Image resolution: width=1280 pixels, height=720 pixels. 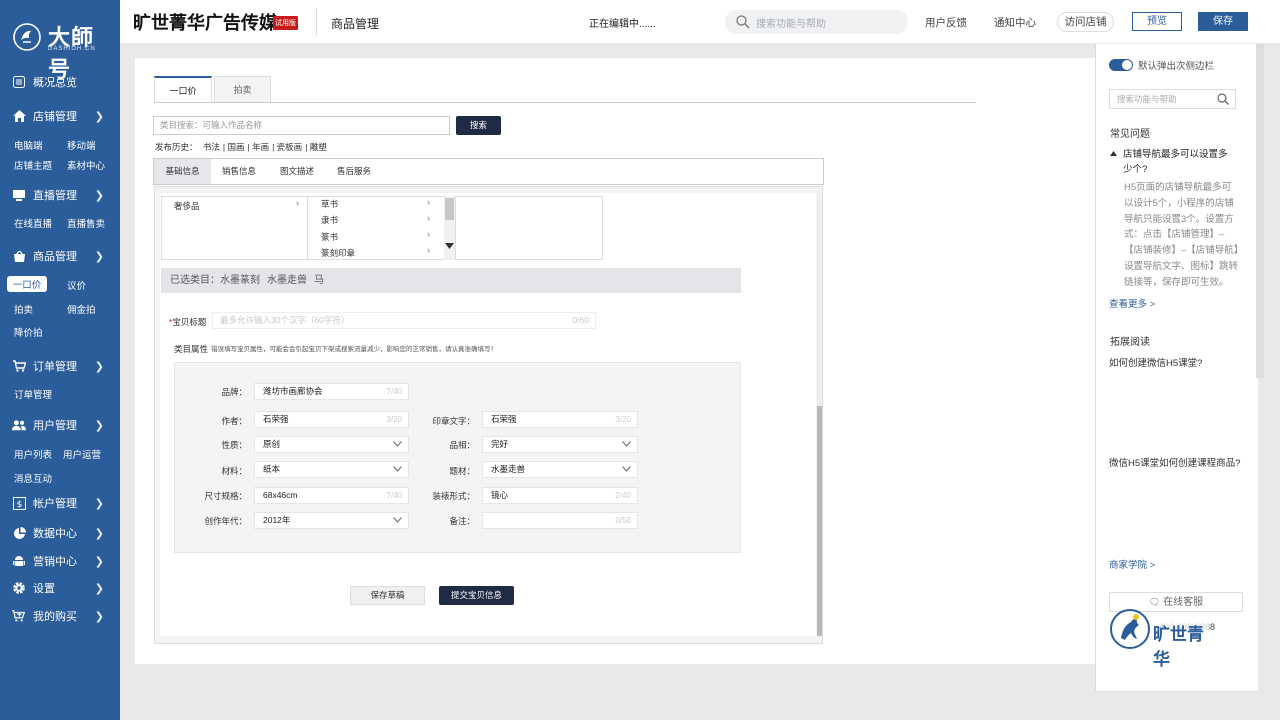 I want to click on nav-marketing: 营销中心 ❯, so click(x=60, y=561).